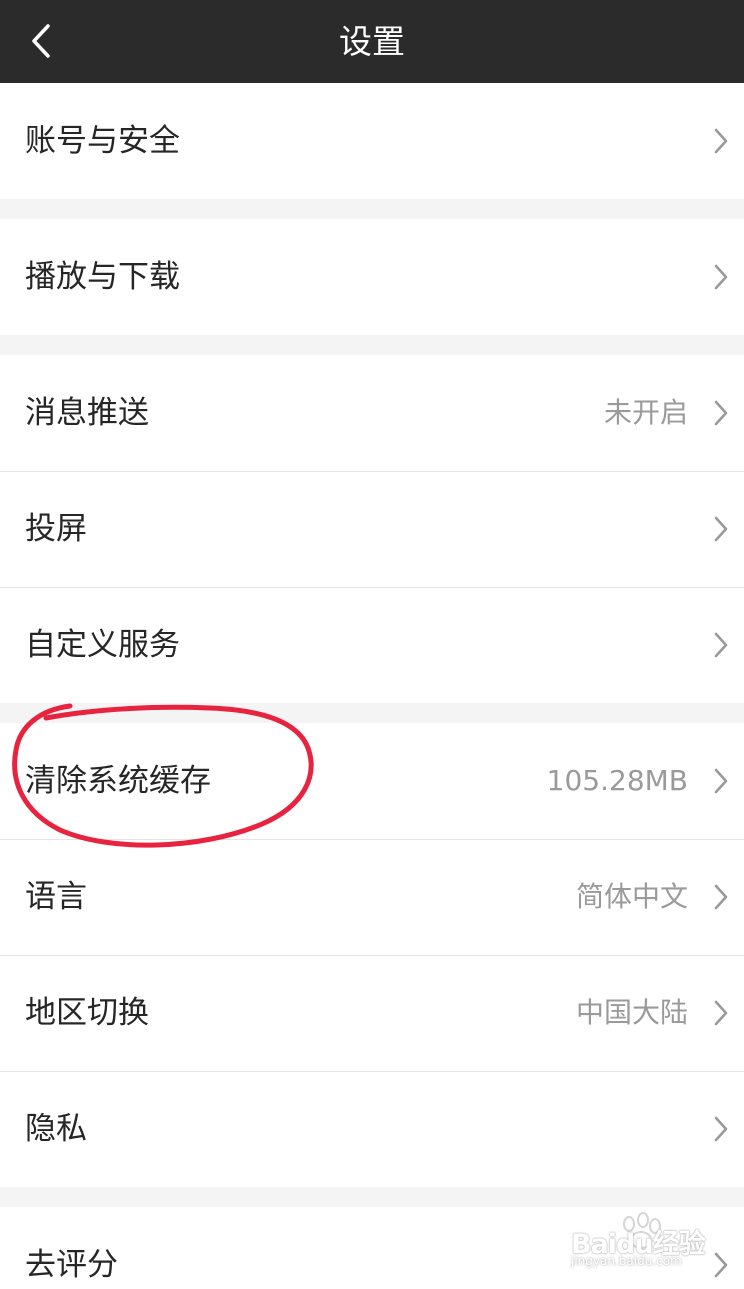 The height and width of the screenshot is (1289, 744). I want to click on row-value: 中国大陆, so click(631, 1012).